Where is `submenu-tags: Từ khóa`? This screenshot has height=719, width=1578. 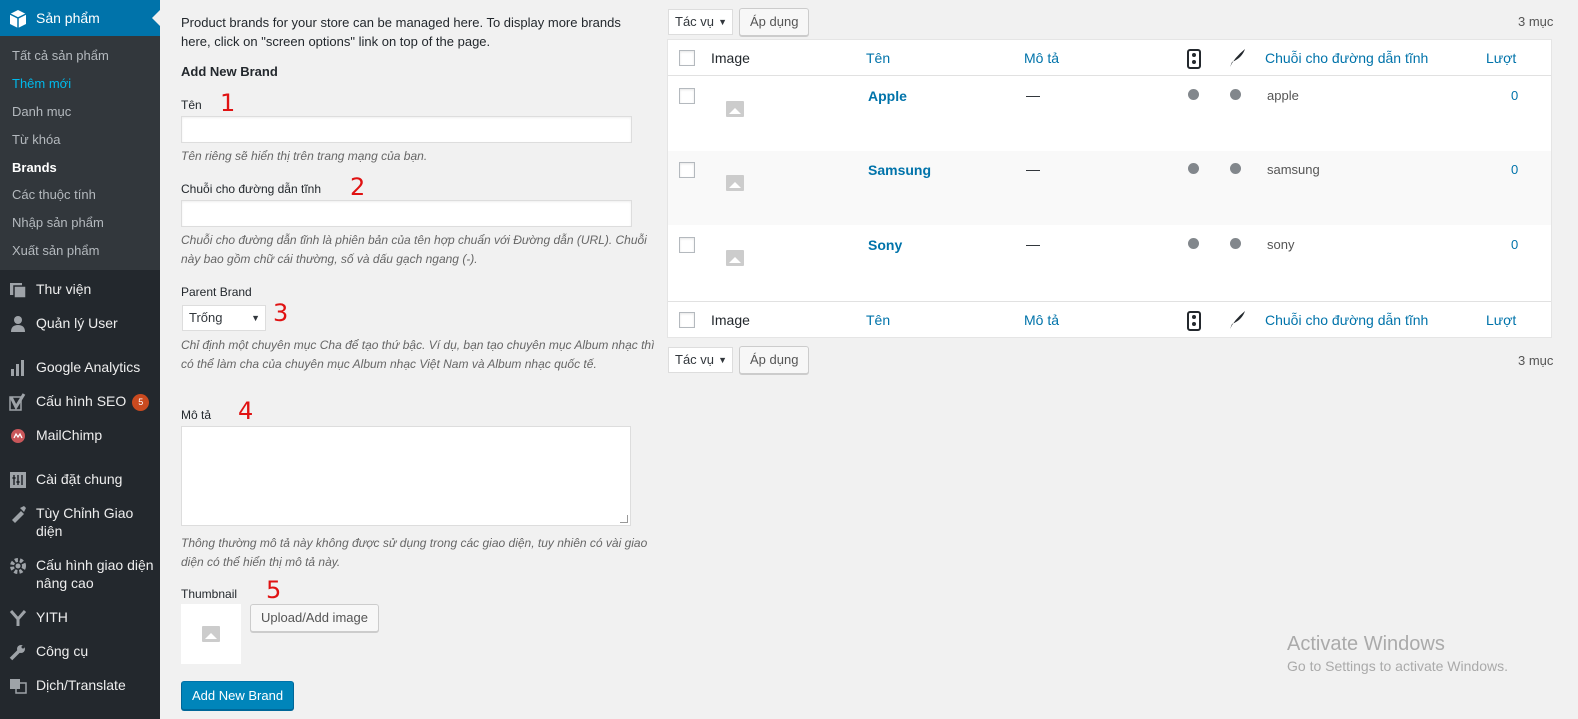
submenu-tags: Từ khóa is located at coordinates (36, 139).